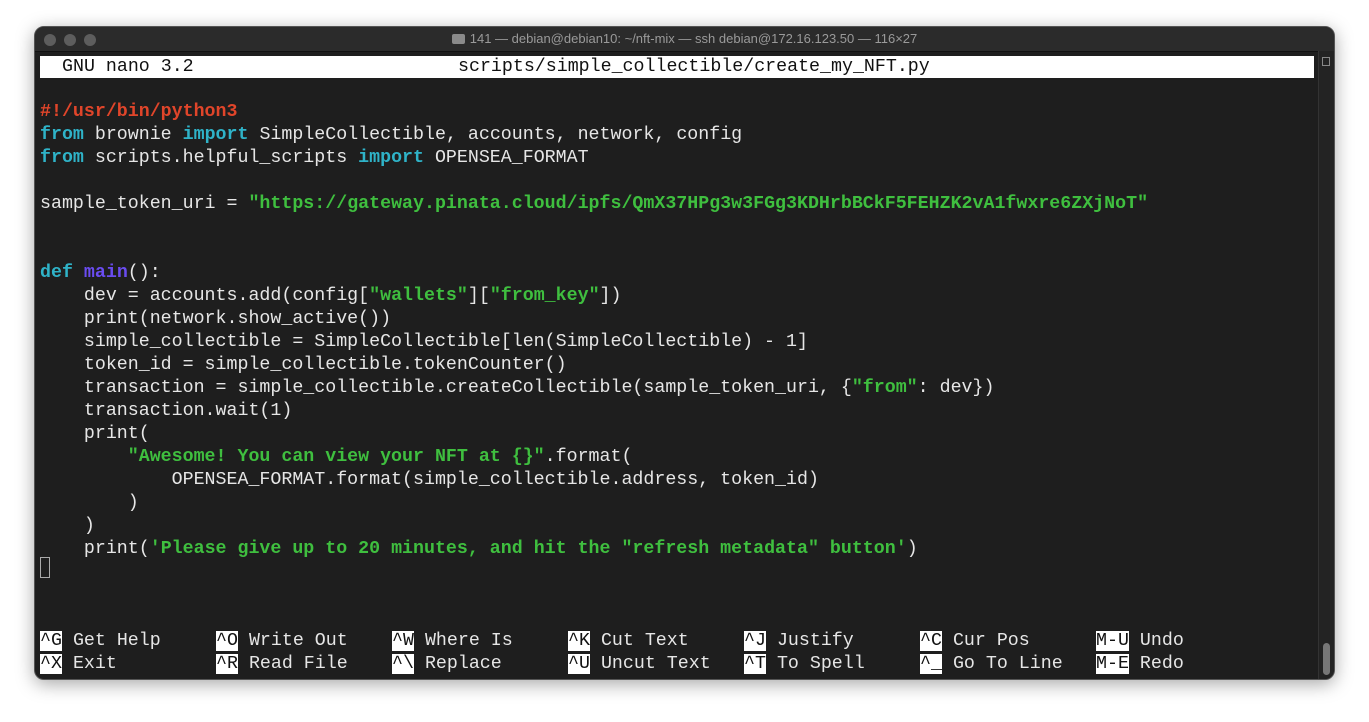  Describe the element at coordinates (1007, 664) in the screenshot. I see `shortcut-label: Go To Line` at that location.